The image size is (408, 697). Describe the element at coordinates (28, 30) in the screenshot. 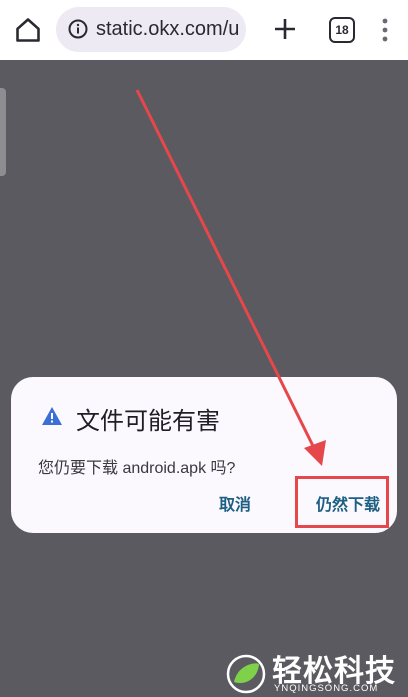

I see `home-icon` at that location.